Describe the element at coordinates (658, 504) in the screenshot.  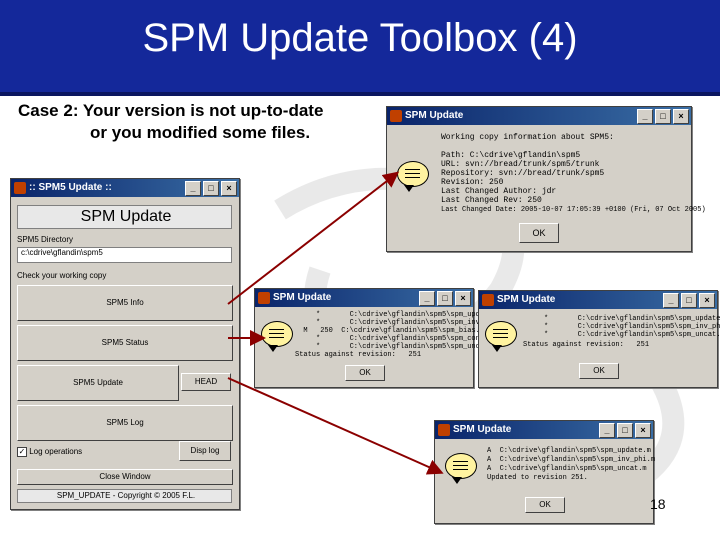
I see `slide-number: 18` at that location.